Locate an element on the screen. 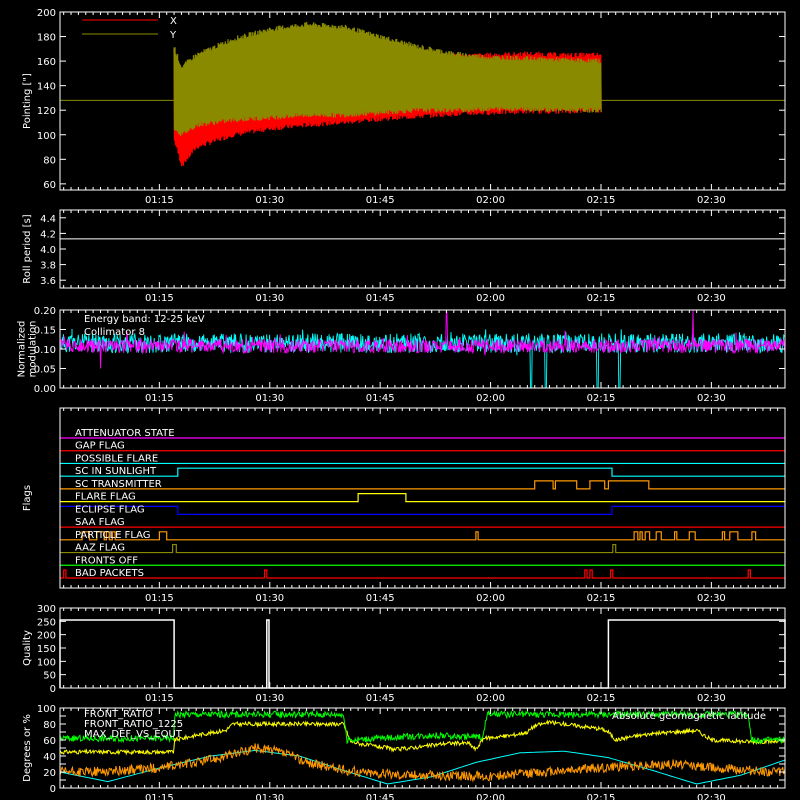  pointing-ytick-label: 80 is located at coordinates (49, 160).